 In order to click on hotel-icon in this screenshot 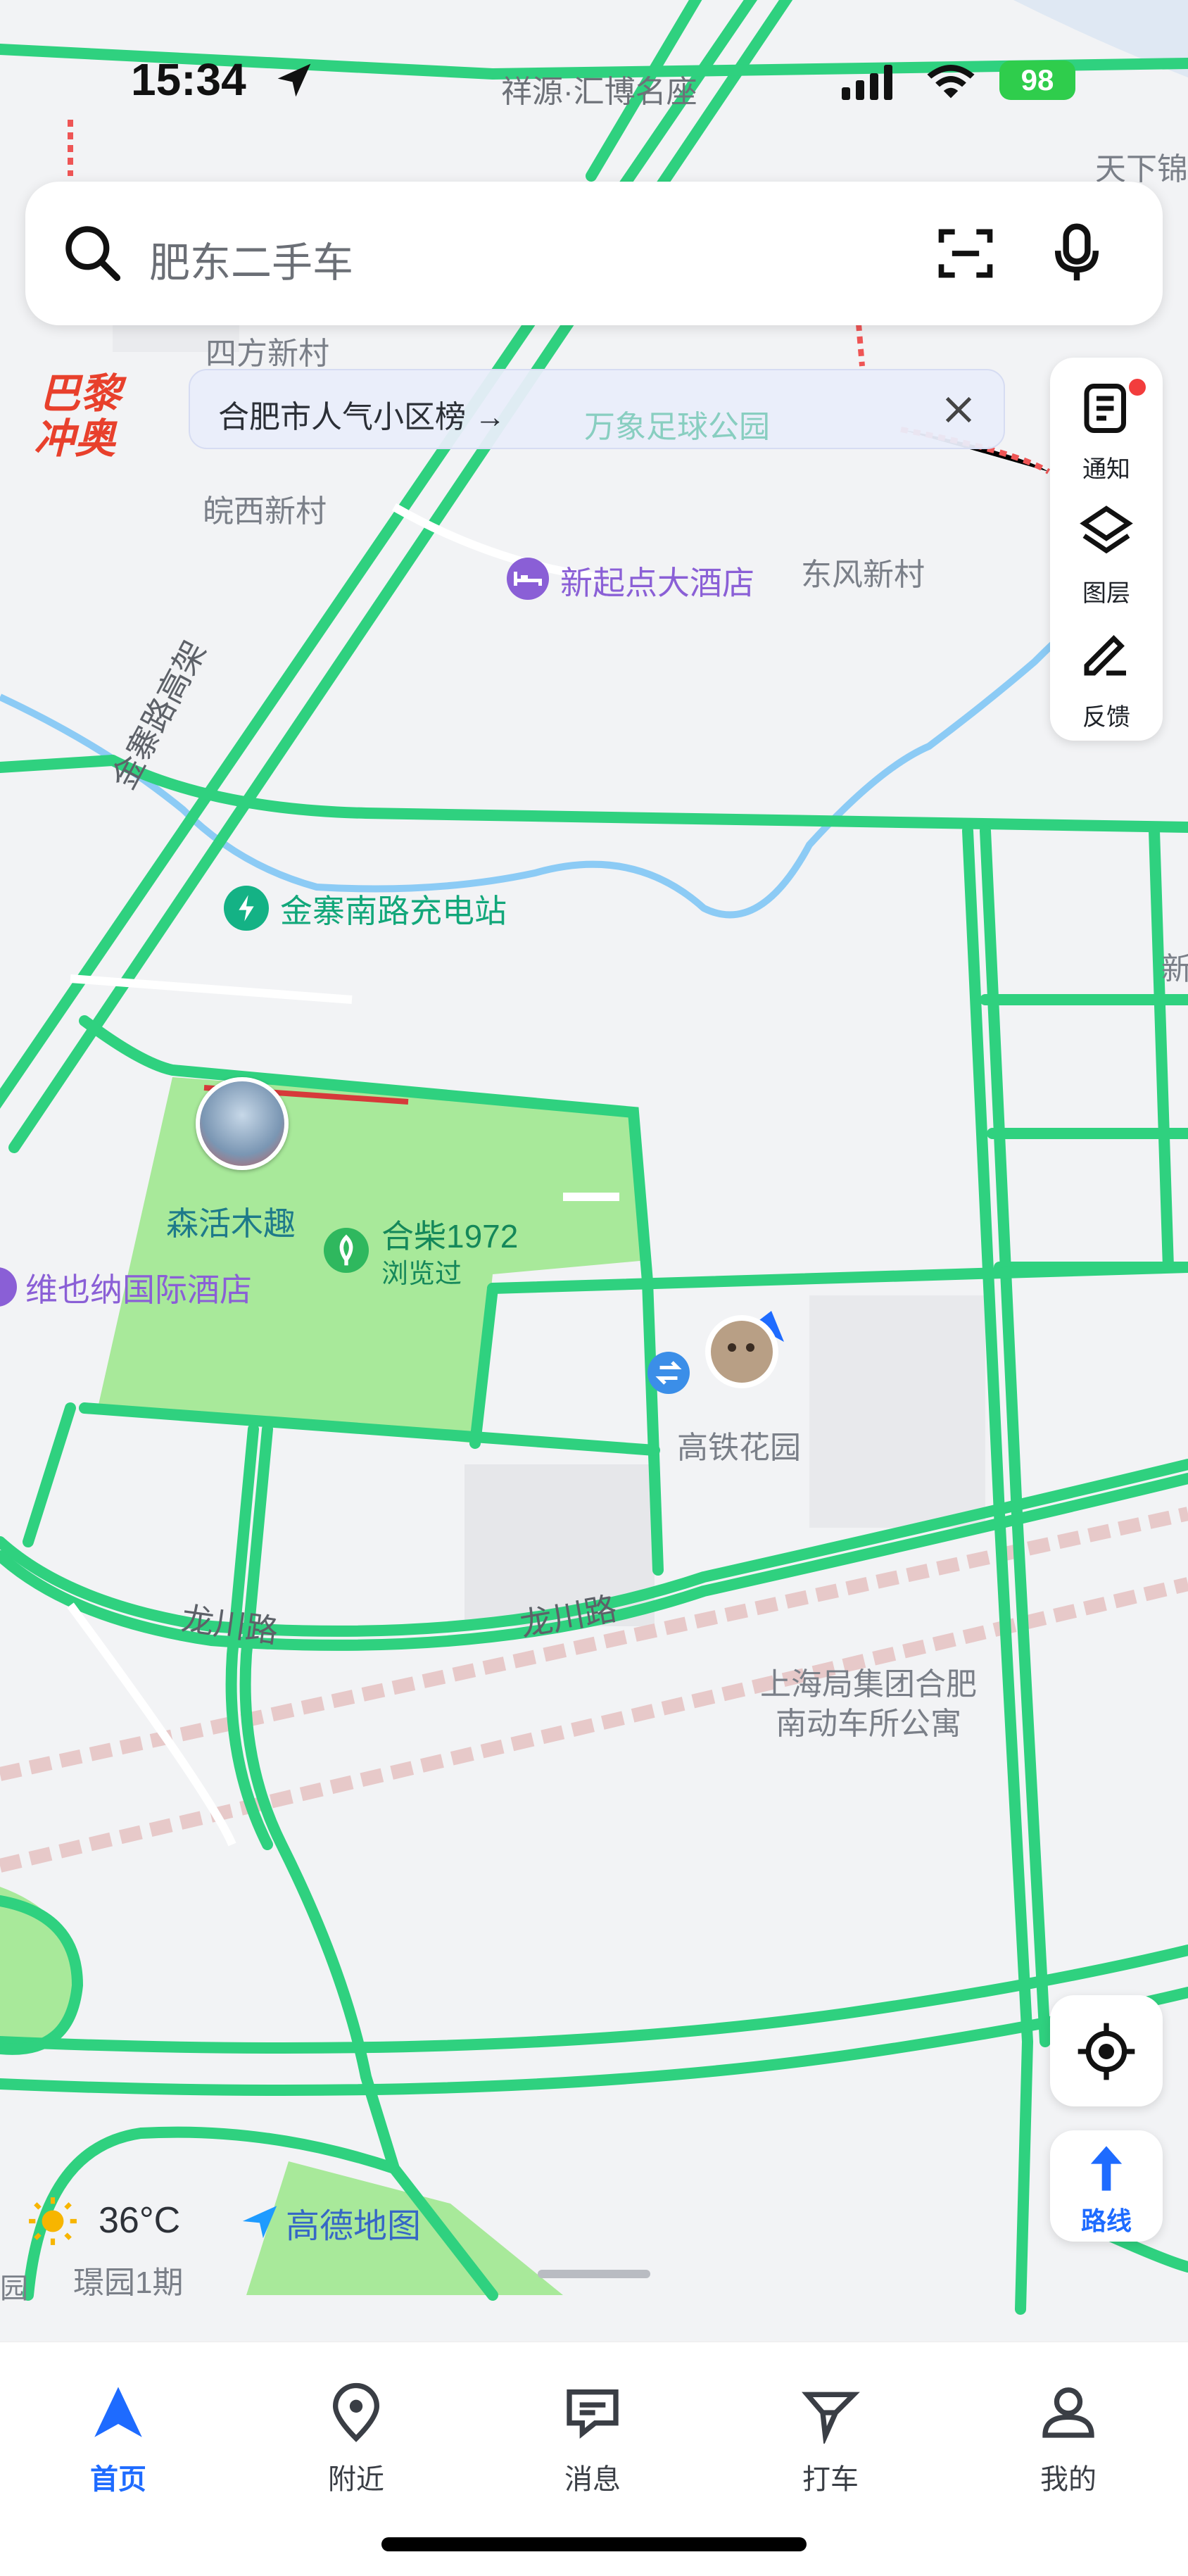, I will do `click(528, 579)`.